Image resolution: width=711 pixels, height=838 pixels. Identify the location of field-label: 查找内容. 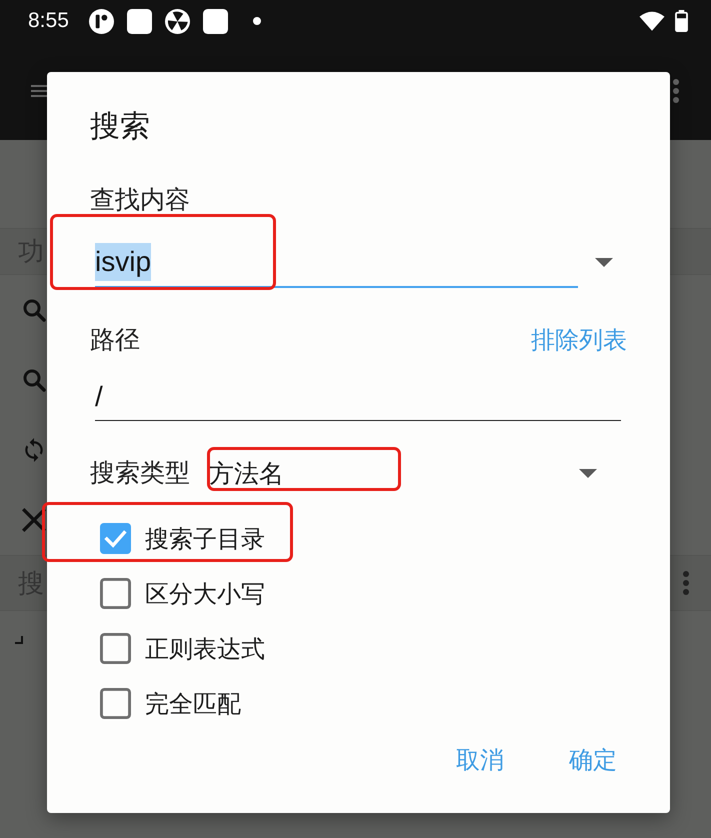
(140, 200).